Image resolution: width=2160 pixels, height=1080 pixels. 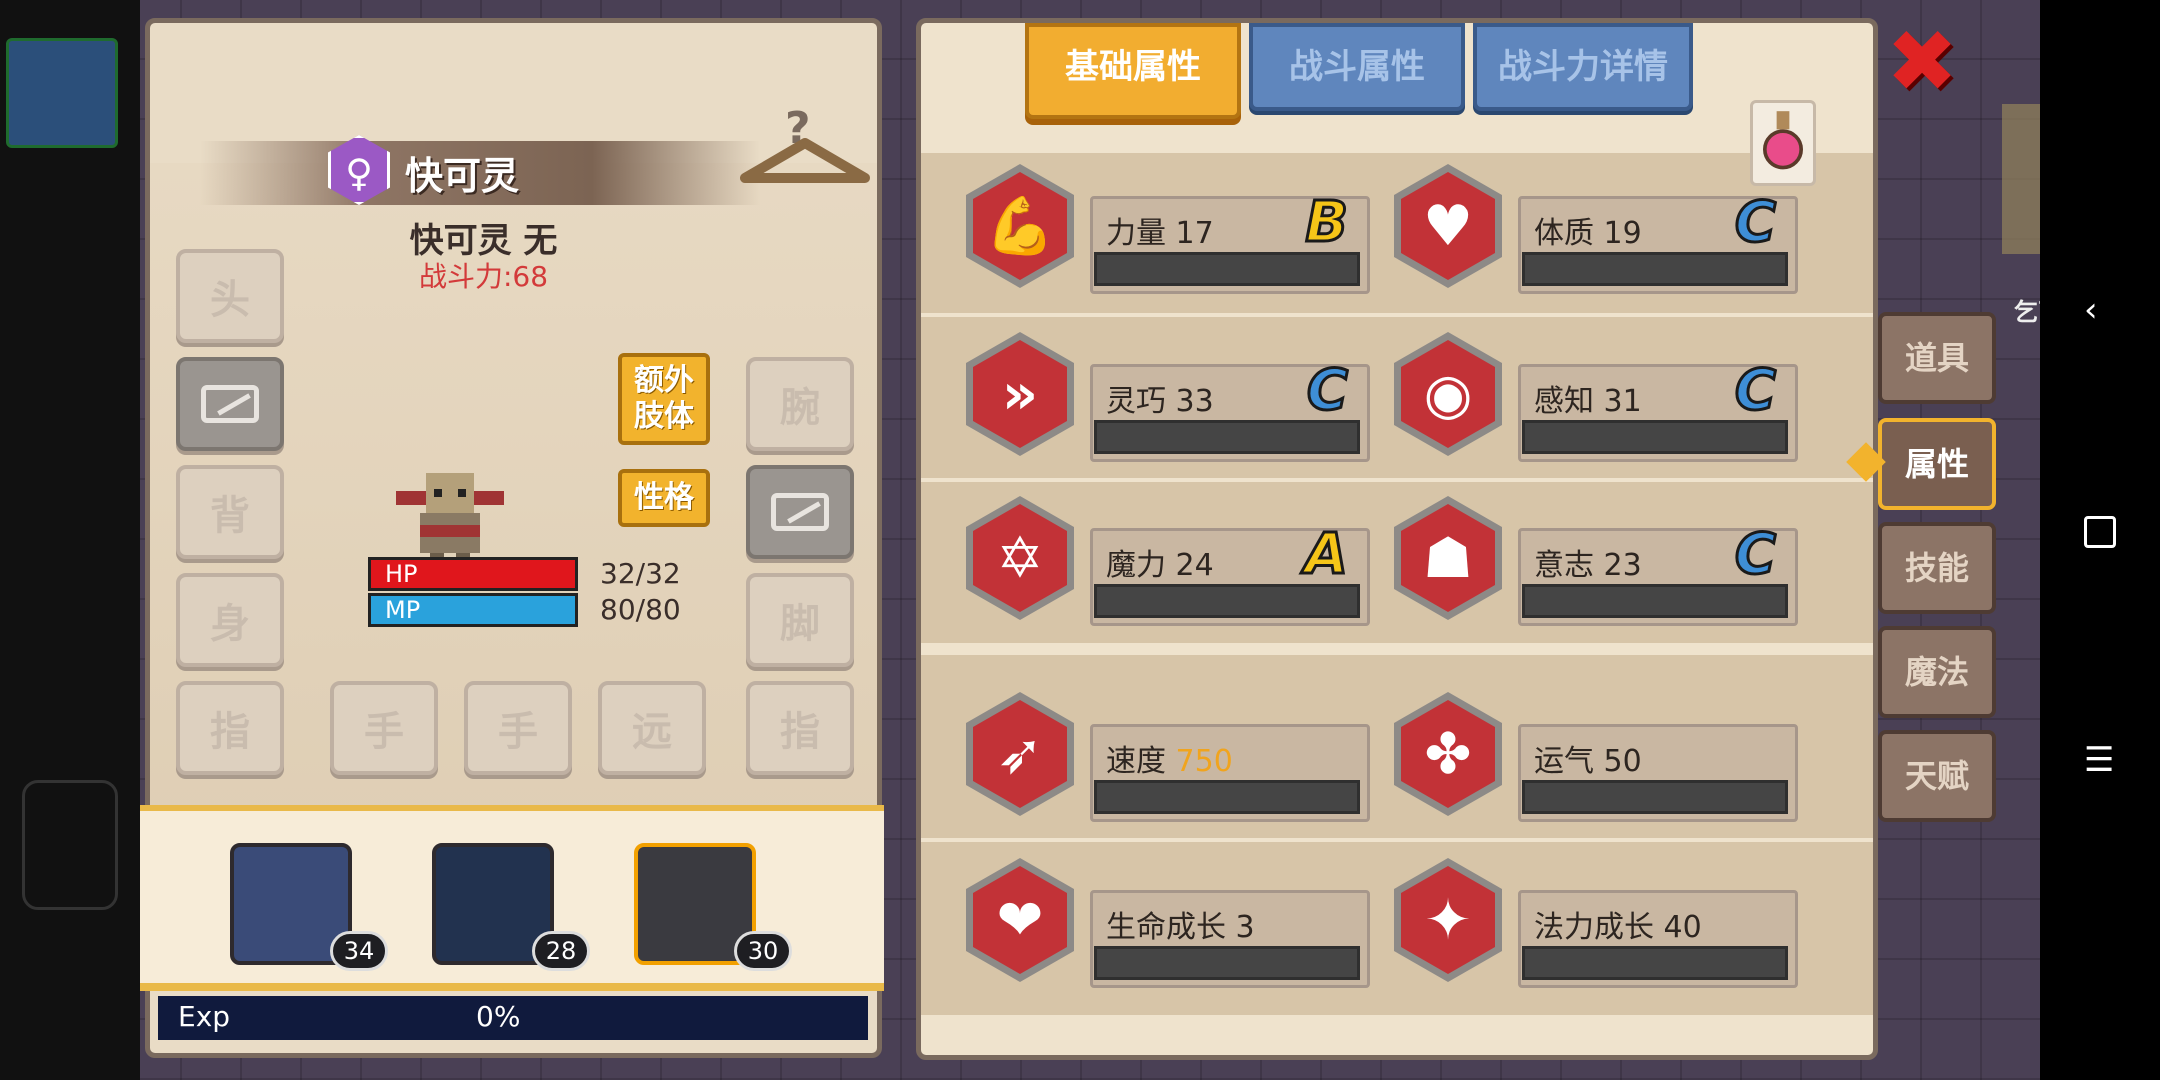 I want to click on team-member-1: 34, so click(x=309, y=907).